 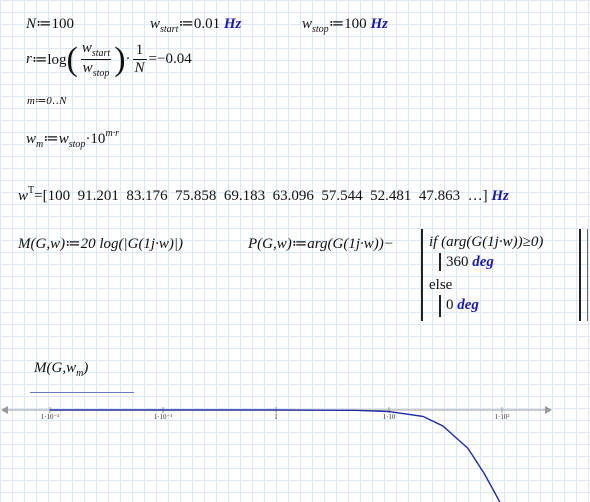 What do you see at coordinates (379, 24) in the screenshot?
I see `wstop-unit: Hz` at bounding box center [379, 24].